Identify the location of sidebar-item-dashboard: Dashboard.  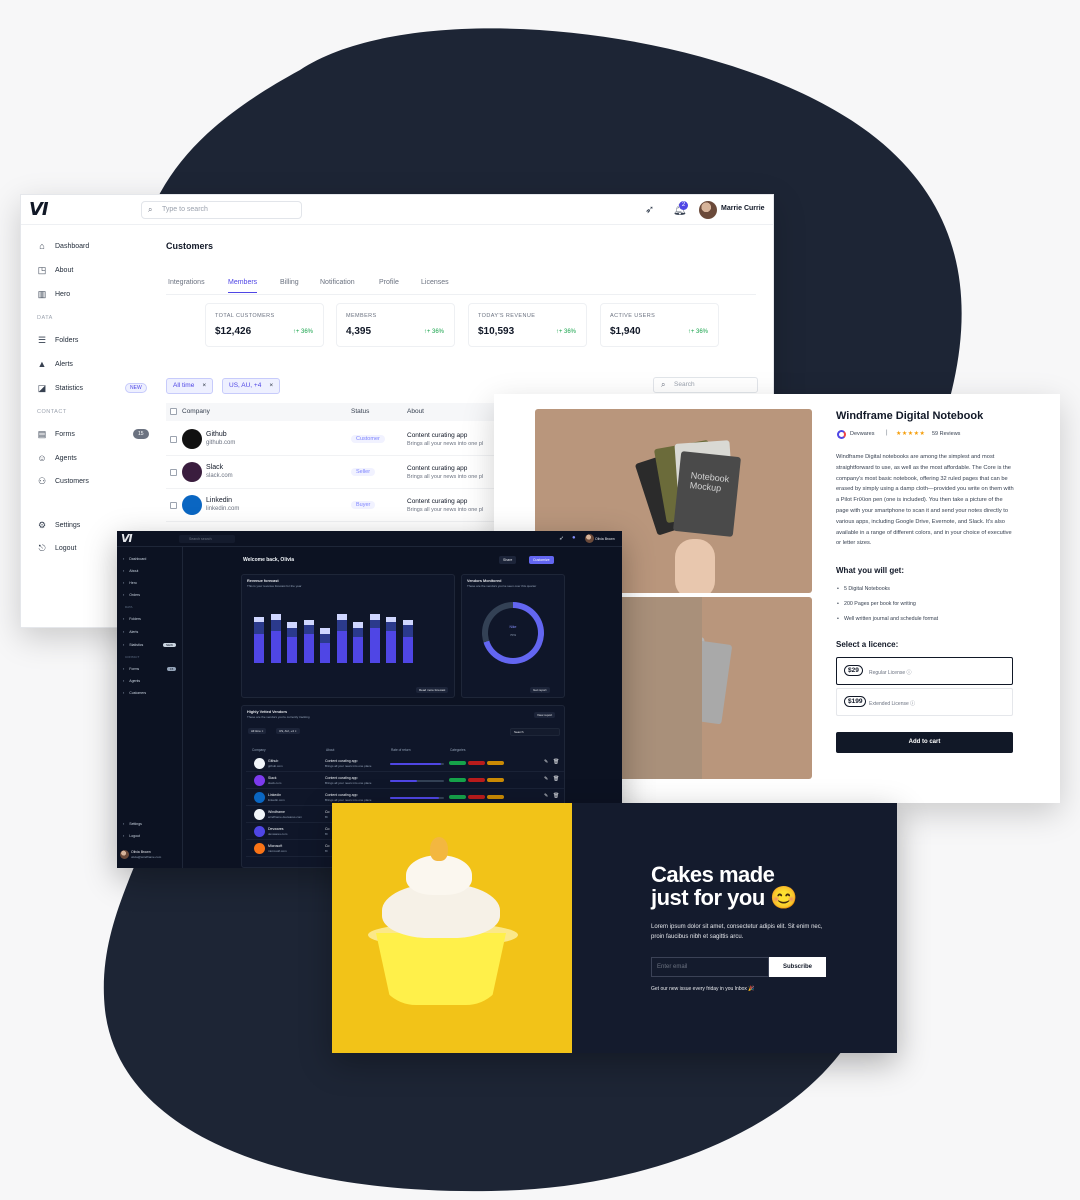
(134, 559).